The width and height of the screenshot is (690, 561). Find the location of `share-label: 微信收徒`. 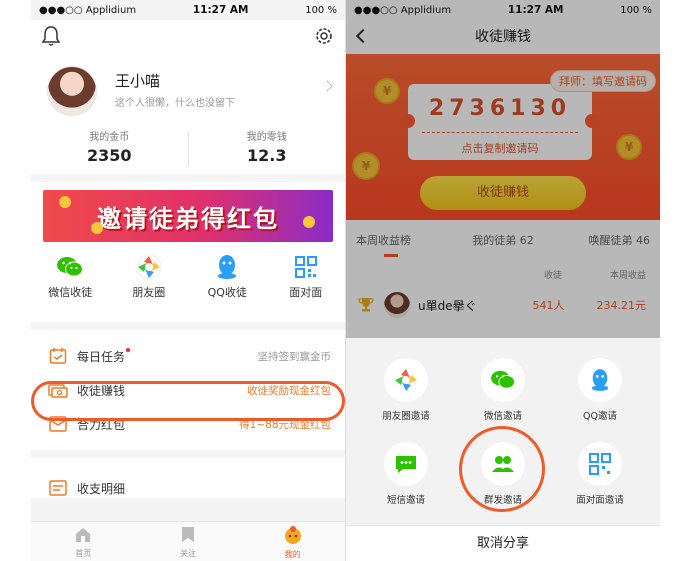

share-label: 微信收徒 is located at coordinates (70, 292).